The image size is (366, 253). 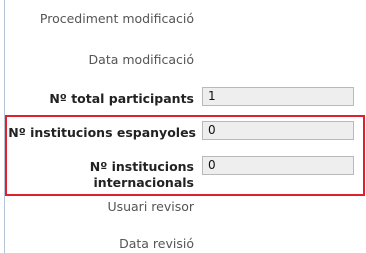 I want to click on procediment-modificacio-label: Procediment modificació, so click(x=116, y=18).